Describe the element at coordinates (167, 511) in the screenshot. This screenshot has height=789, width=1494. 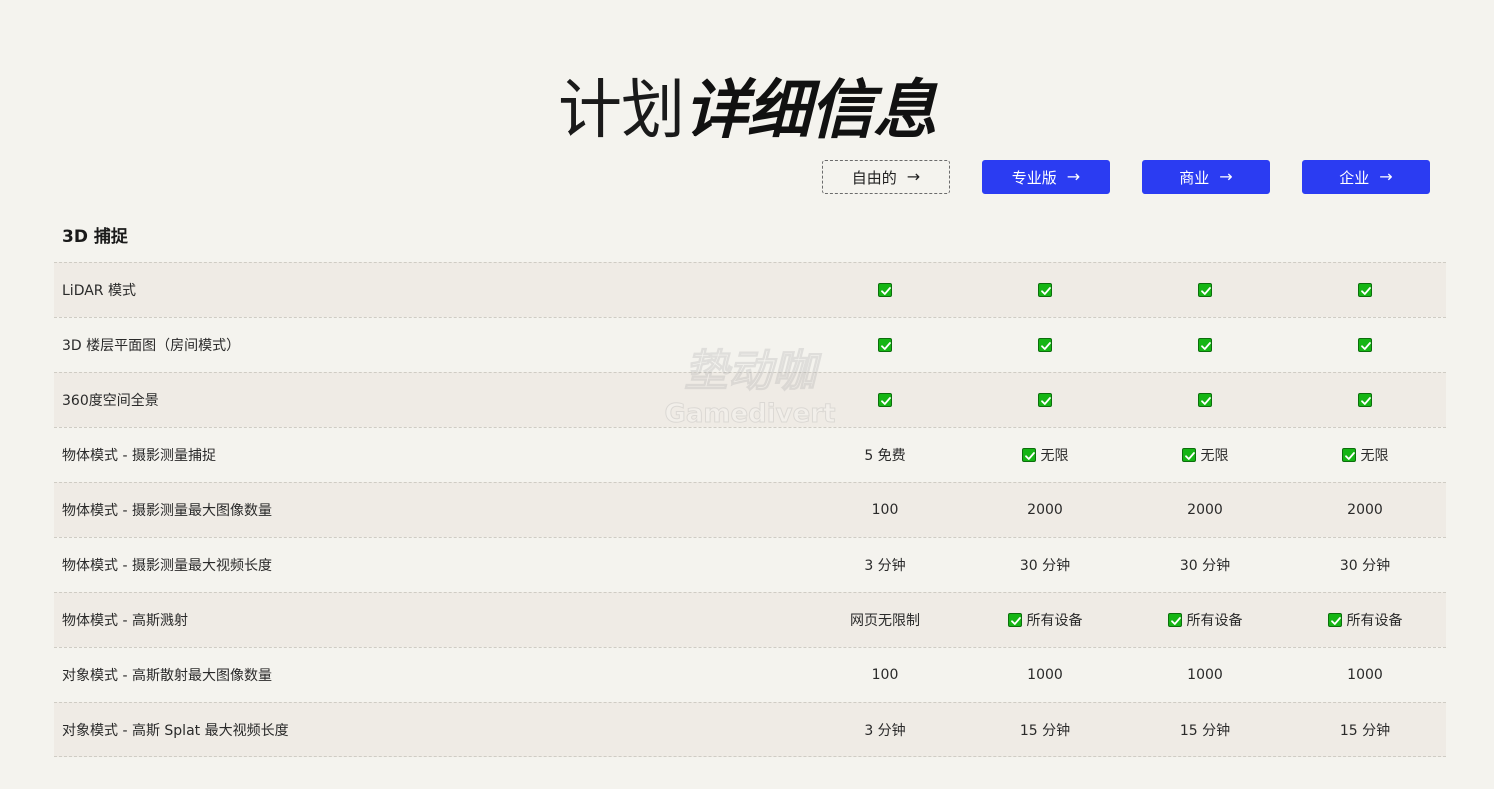
I see `feature-label: 物体模式 - 摄影测量最大图像数量` at that location.